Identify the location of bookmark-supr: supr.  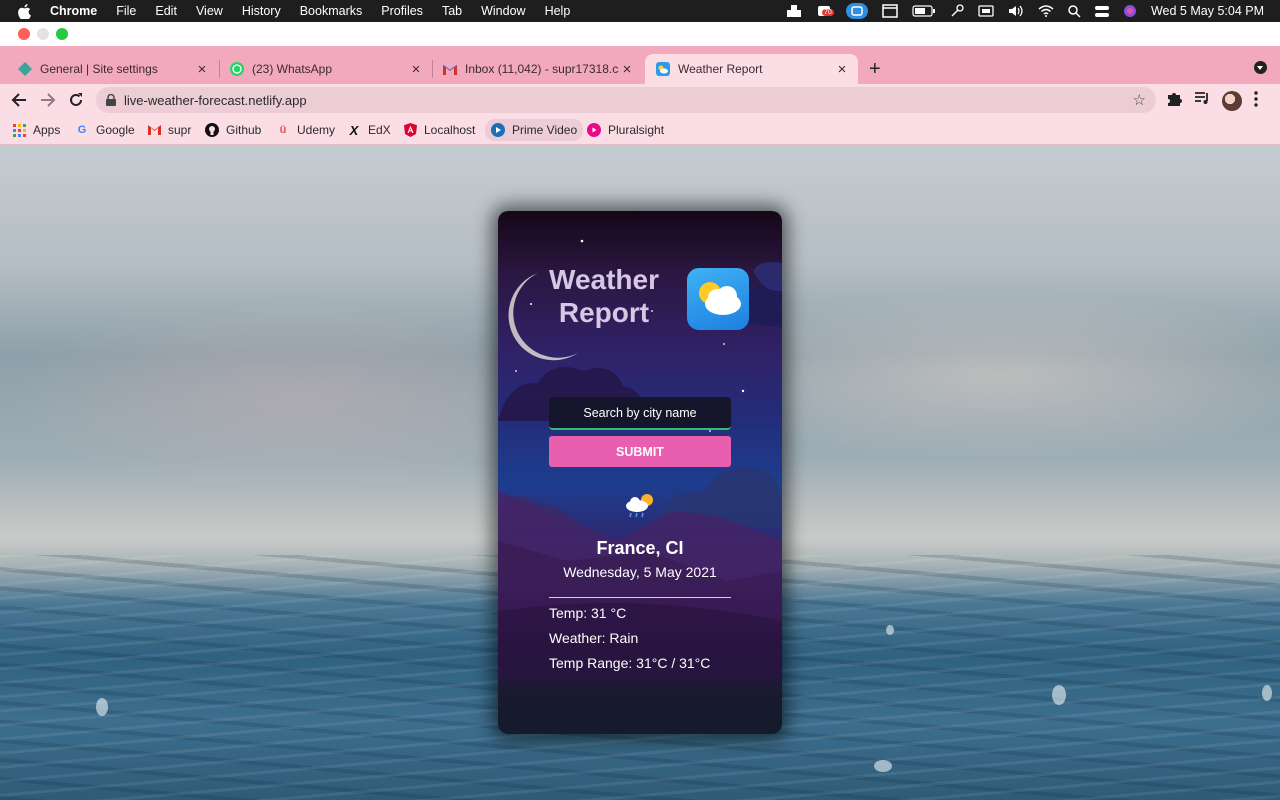
(169, 130).